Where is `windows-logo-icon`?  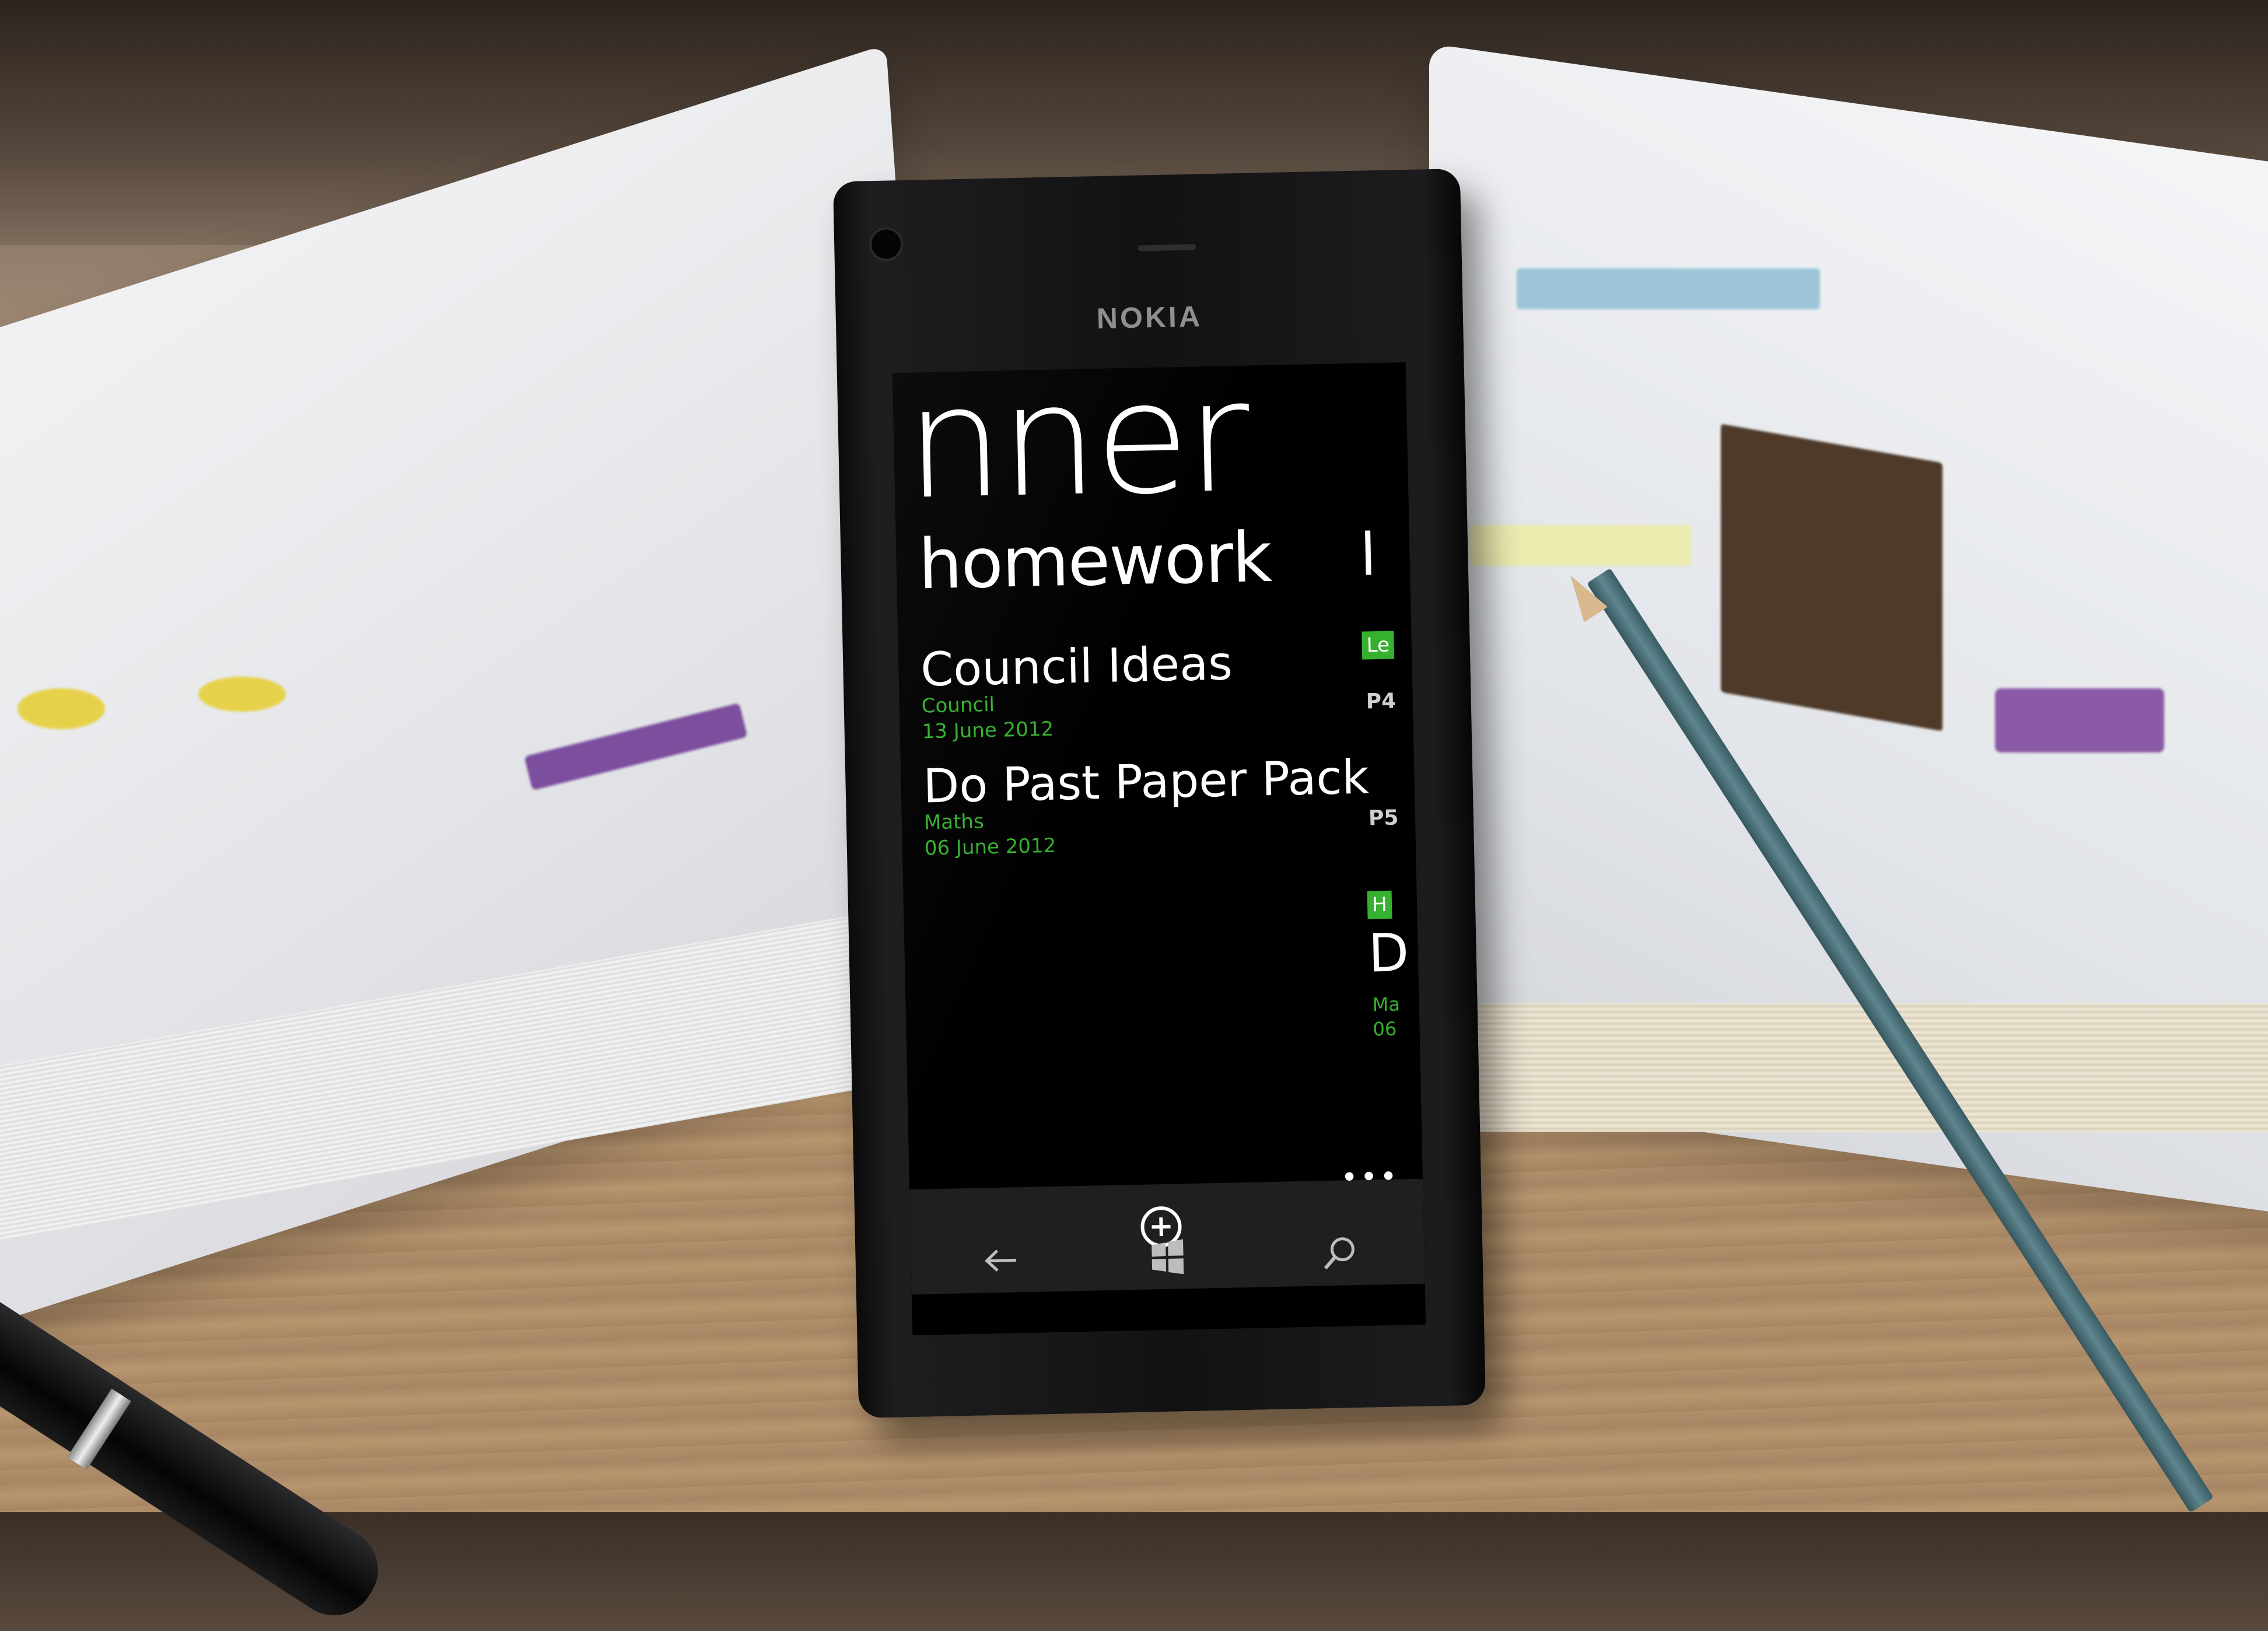 windows-logo-icon is located at coordinates (1168, 1257).